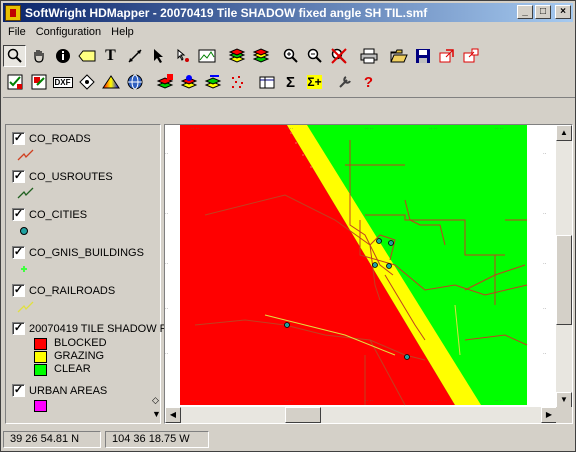 The image size is (576, 452). What do you see at coordinates (549, 415) in the screenshot?
I see `scroll-right-button: ▶` at bounding box center [549, 415].